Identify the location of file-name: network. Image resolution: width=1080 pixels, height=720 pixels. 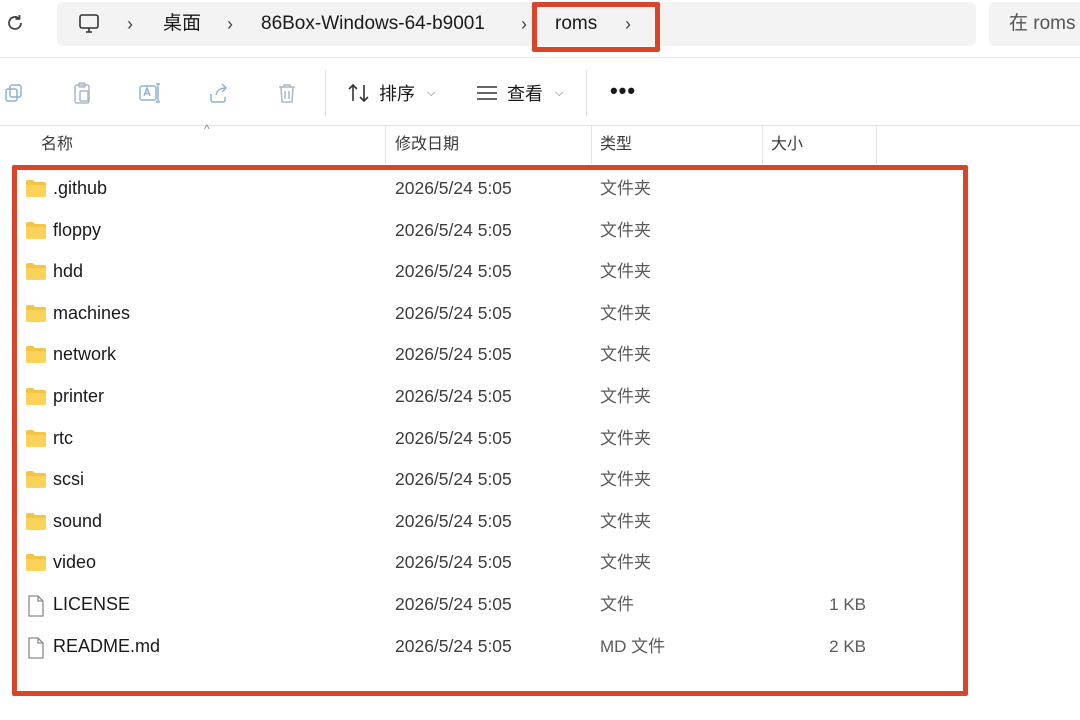
(85, 354).